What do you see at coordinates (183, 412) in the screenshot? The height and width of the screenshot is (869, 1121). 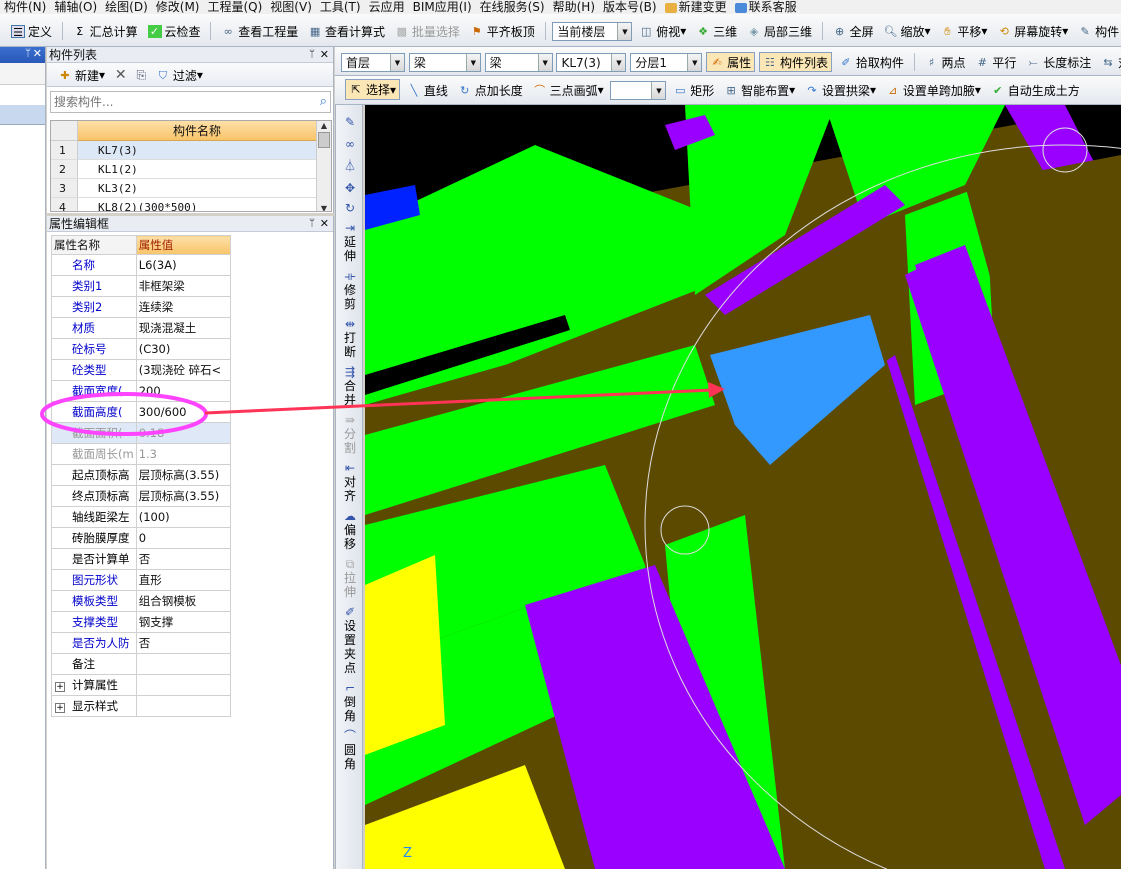 I see `property-value: 300/600` at bounding box center [183, 412].